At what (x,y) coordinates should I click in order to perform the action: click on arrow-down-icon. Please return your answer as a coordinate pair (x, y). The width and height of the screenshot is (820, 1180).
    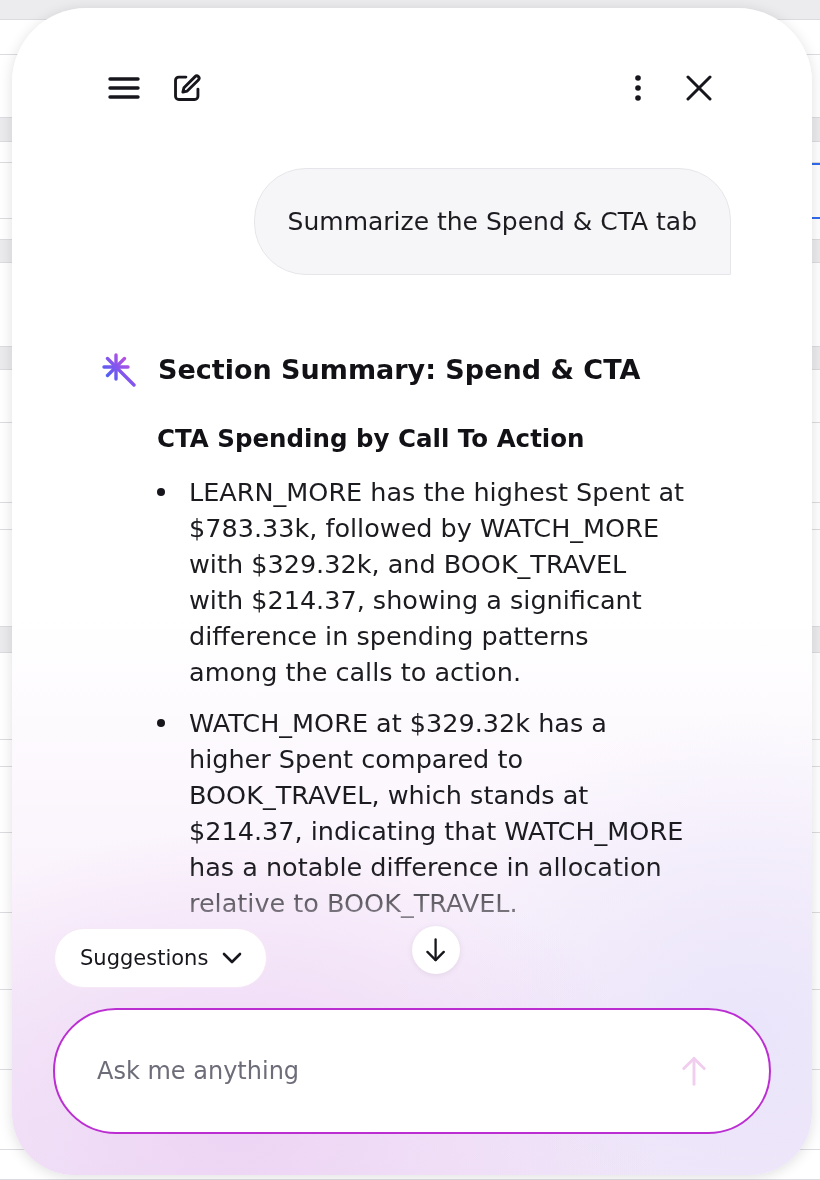
    Looking at the image, I should click on (436, 950).